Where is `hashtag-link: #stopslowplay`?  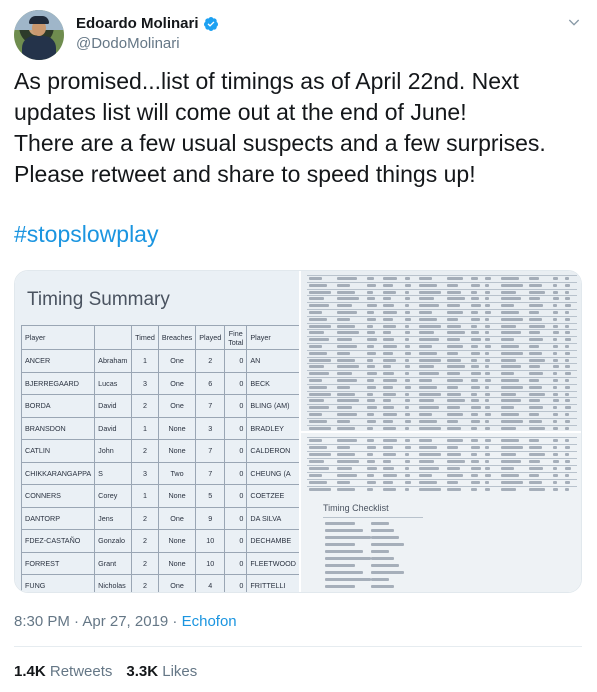
hashtag-link: #stopslowplay is located at coordinates (86, 234).